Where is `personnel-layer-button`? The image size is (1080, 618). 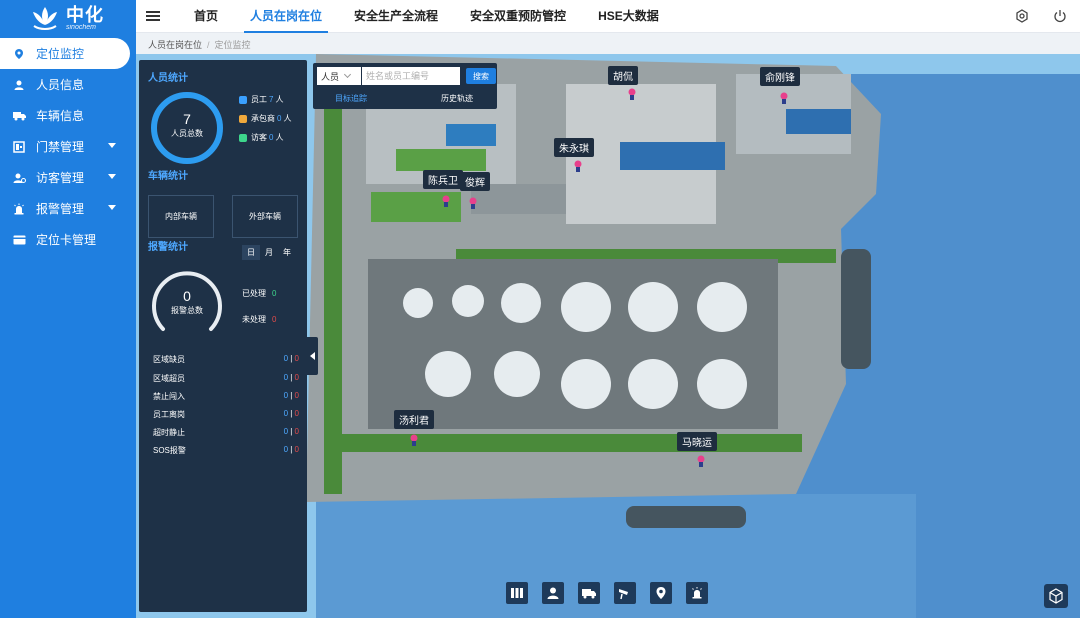 personnel-layer-button is located at coordinates (553, 593).